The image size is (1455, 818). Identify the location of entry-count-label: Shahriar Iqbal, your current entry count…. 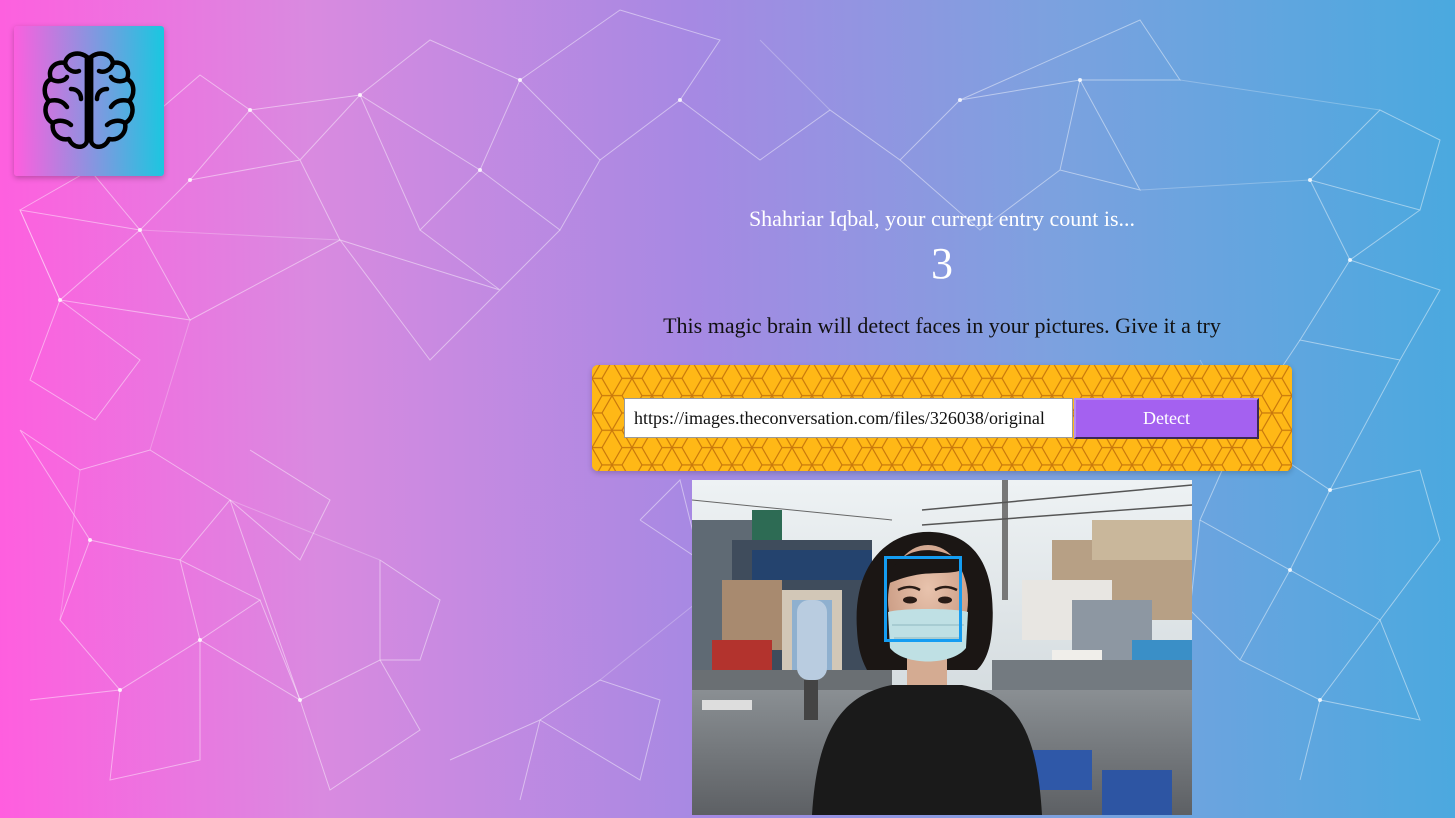
(942, 218).